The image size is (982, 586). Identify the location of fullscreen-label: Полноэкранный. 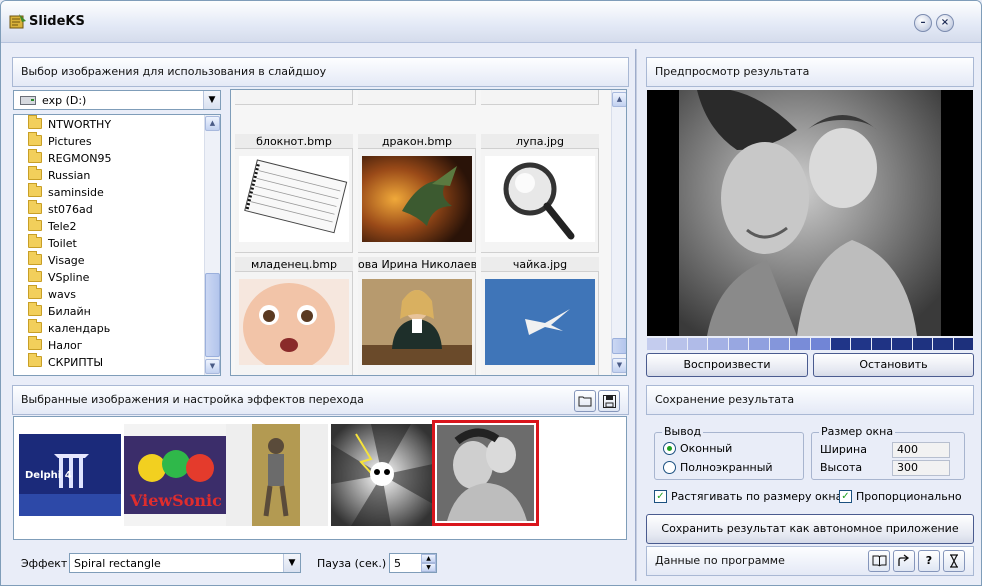
(726, 468).